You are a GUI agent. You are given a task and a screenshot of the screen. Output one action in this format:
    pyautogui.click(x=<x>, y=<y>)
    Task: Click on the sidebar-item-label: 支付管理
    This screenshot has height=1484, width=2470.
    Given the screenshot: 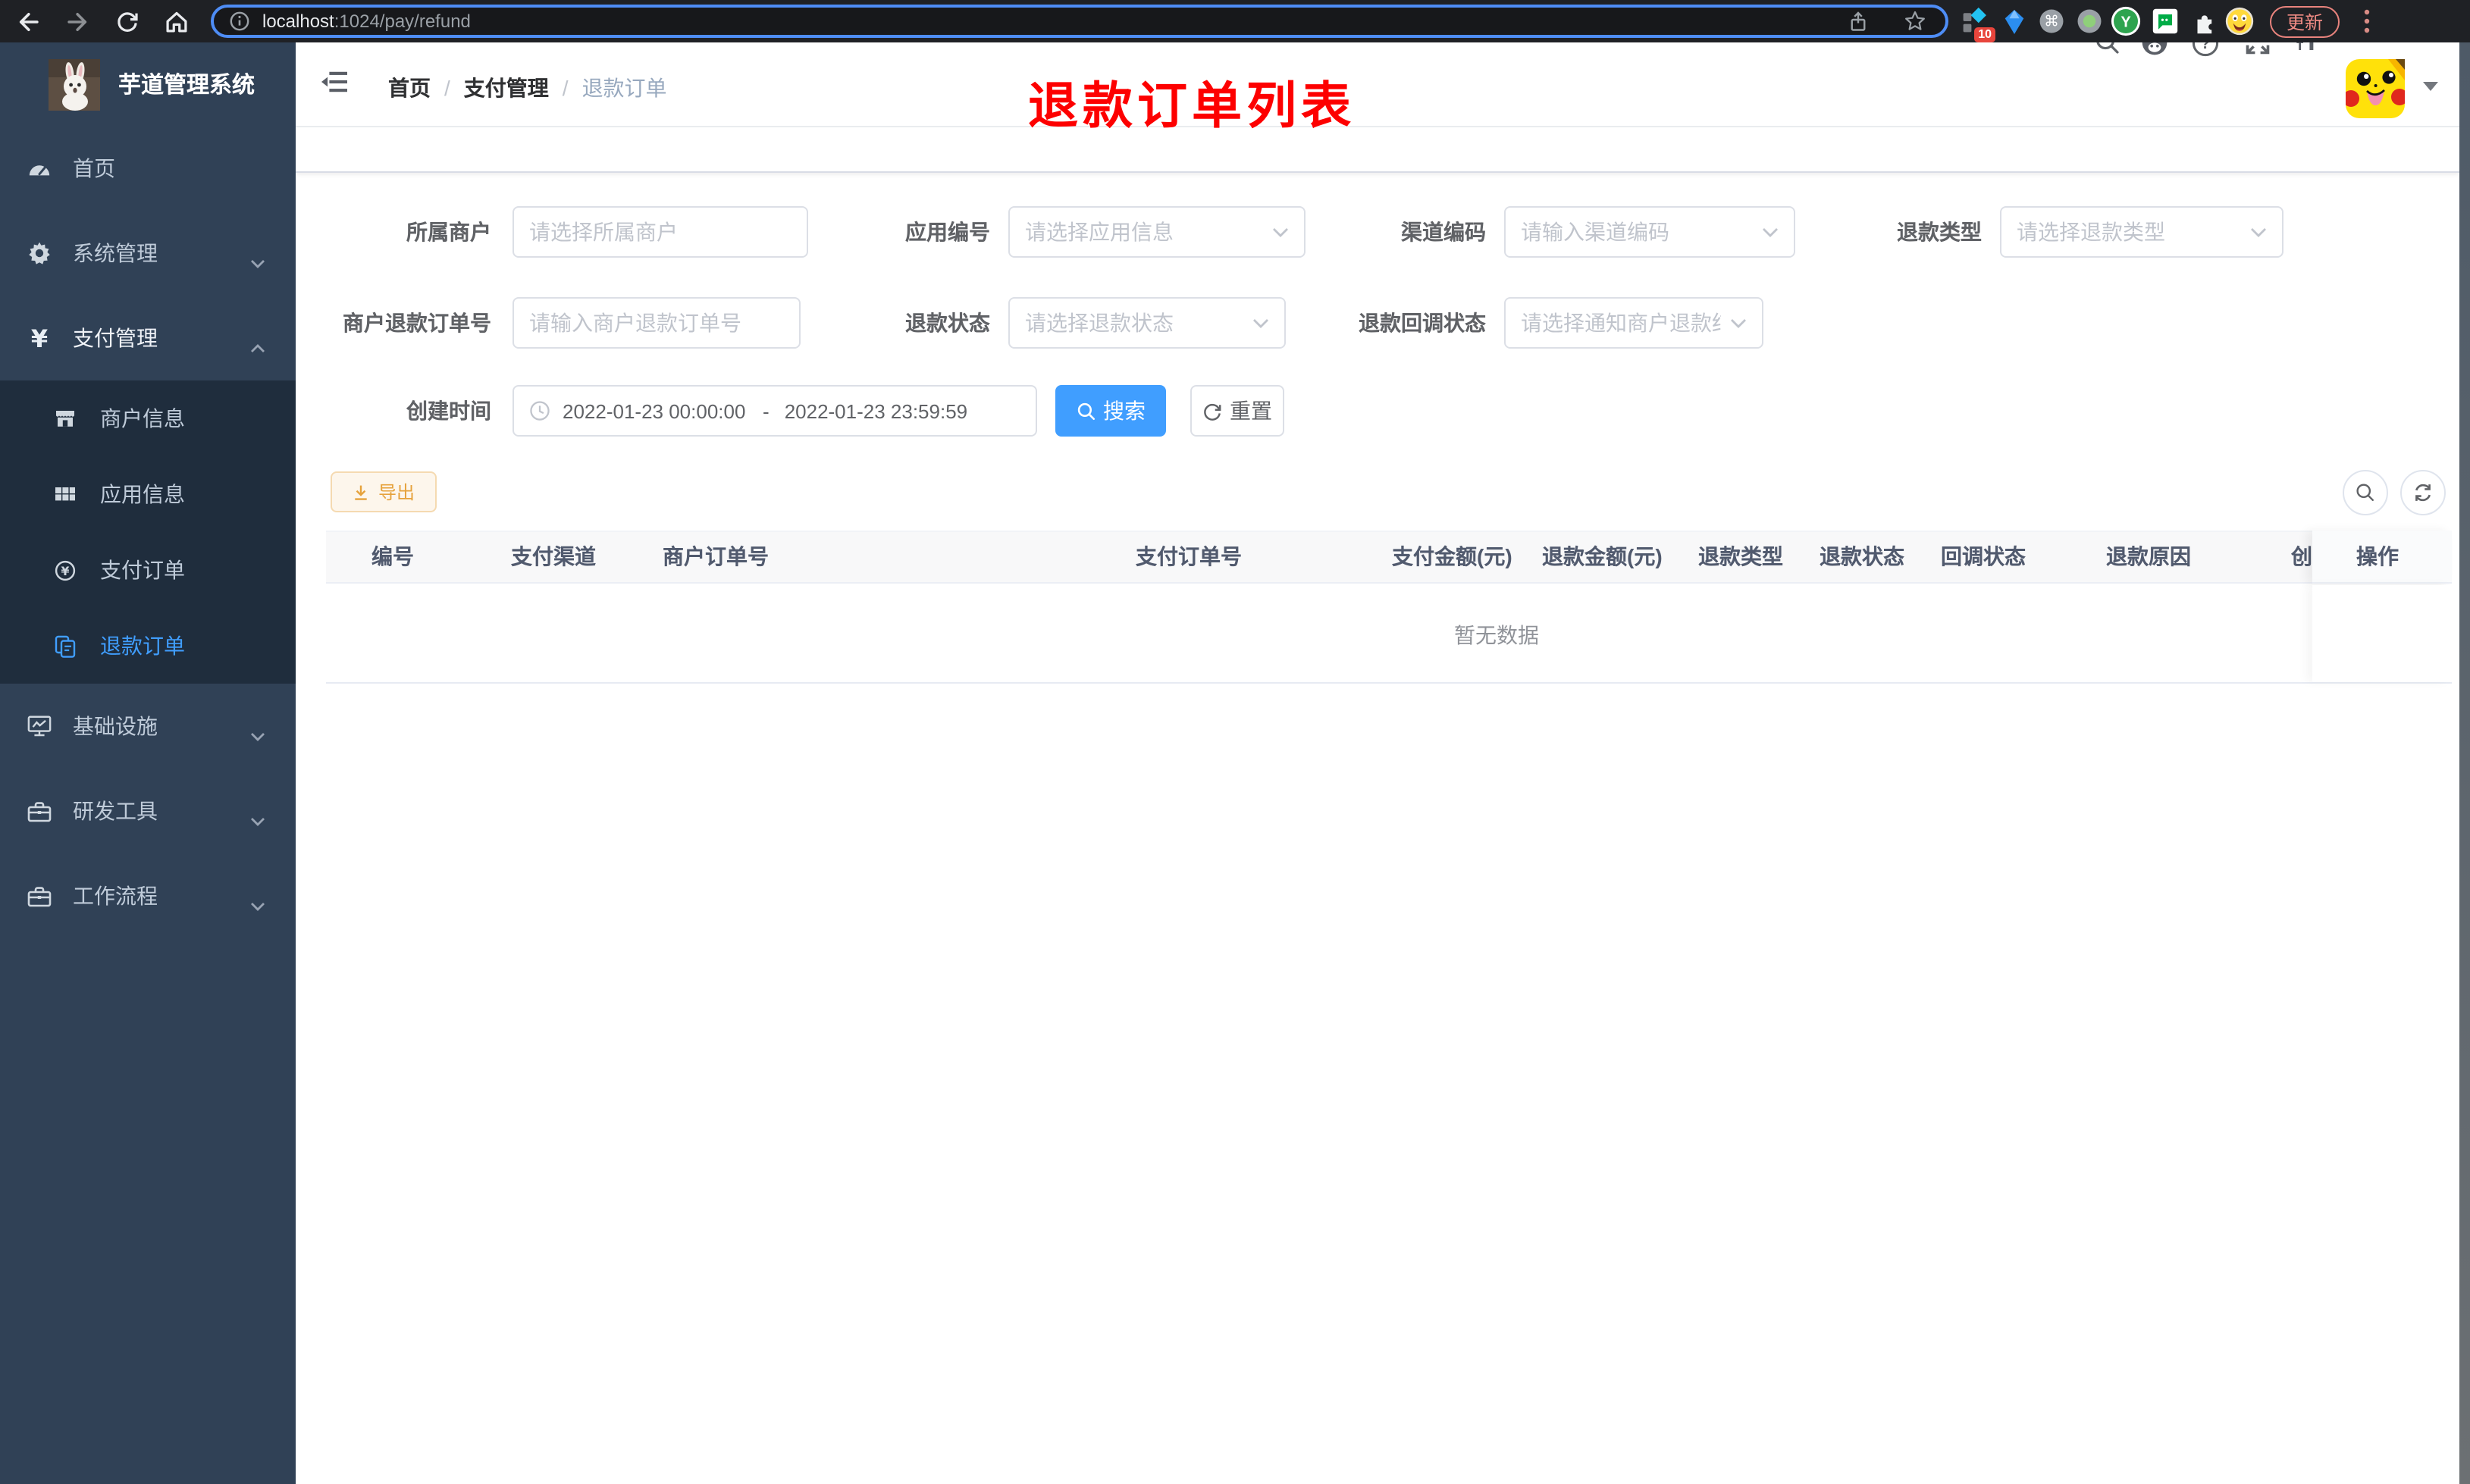 What is the action you would take?
    pyautogui.click(x=115, y=338)
    